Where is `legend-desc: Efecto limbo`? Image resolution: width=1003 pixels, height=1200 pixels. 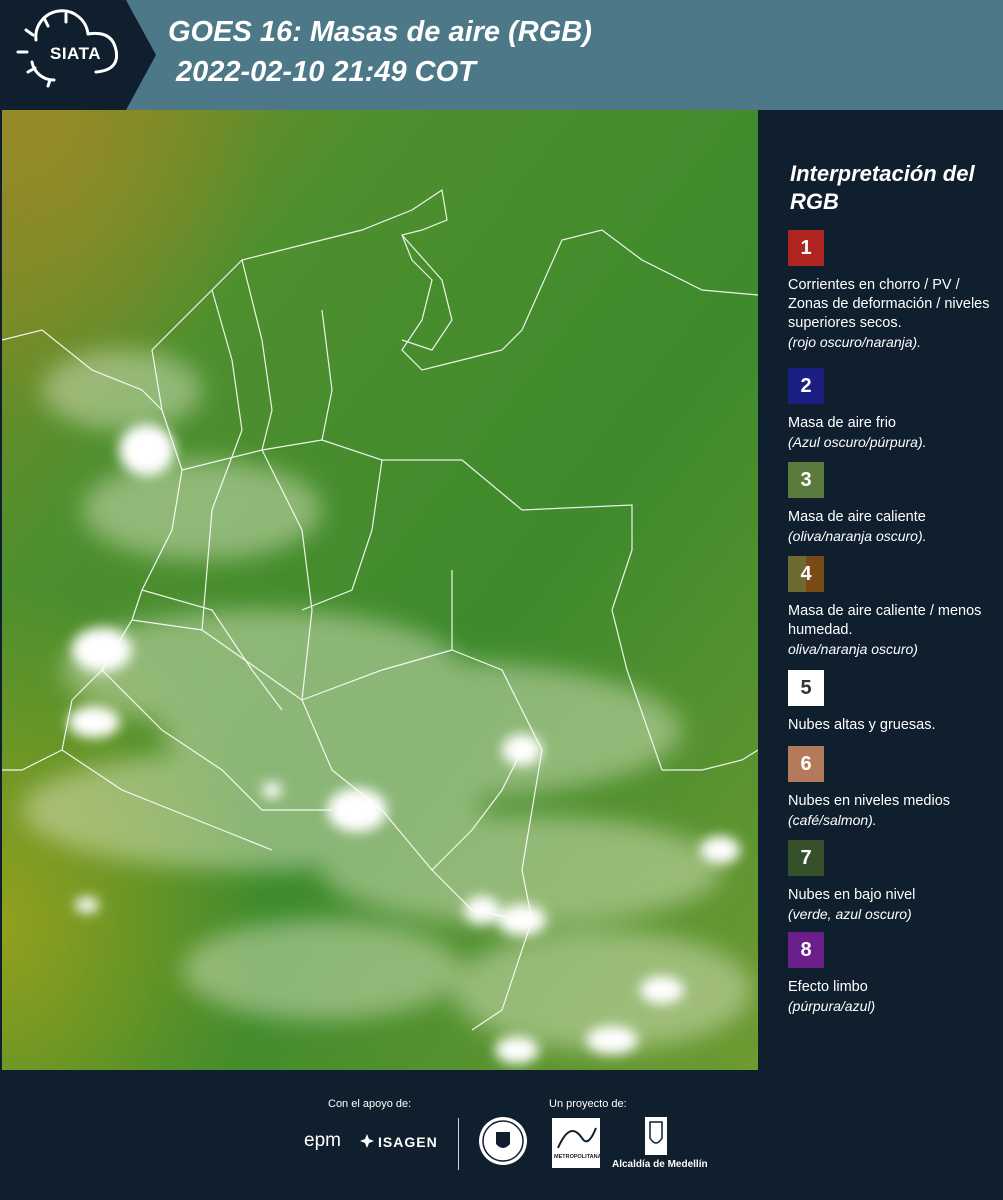 legend-desc: Efecto limbo is located at coordinates (828, 987).